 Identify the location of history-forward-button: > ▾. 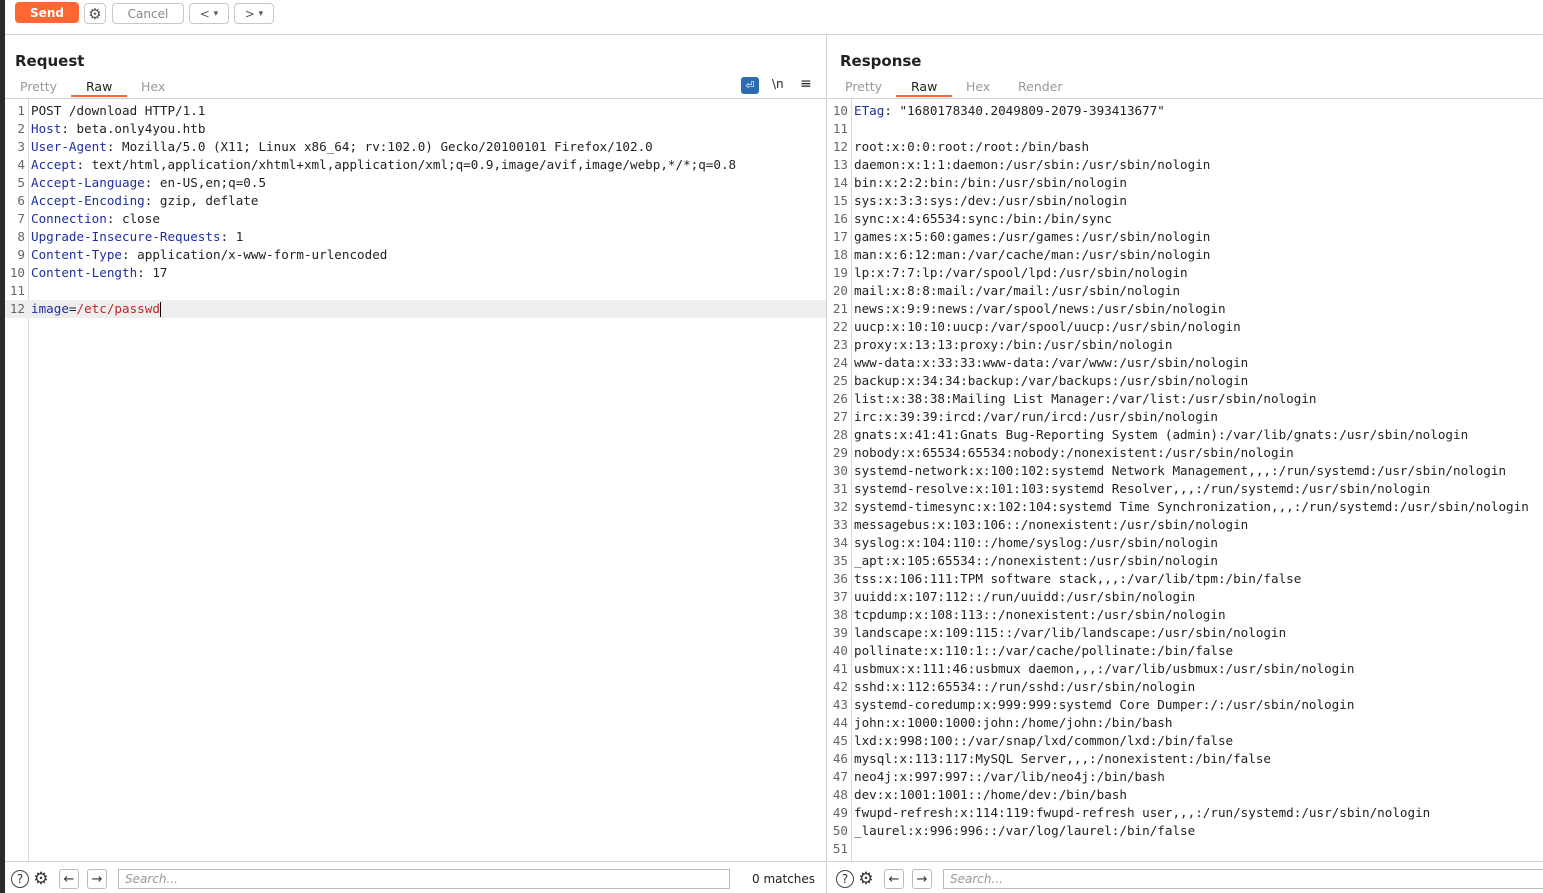
(254, 13).